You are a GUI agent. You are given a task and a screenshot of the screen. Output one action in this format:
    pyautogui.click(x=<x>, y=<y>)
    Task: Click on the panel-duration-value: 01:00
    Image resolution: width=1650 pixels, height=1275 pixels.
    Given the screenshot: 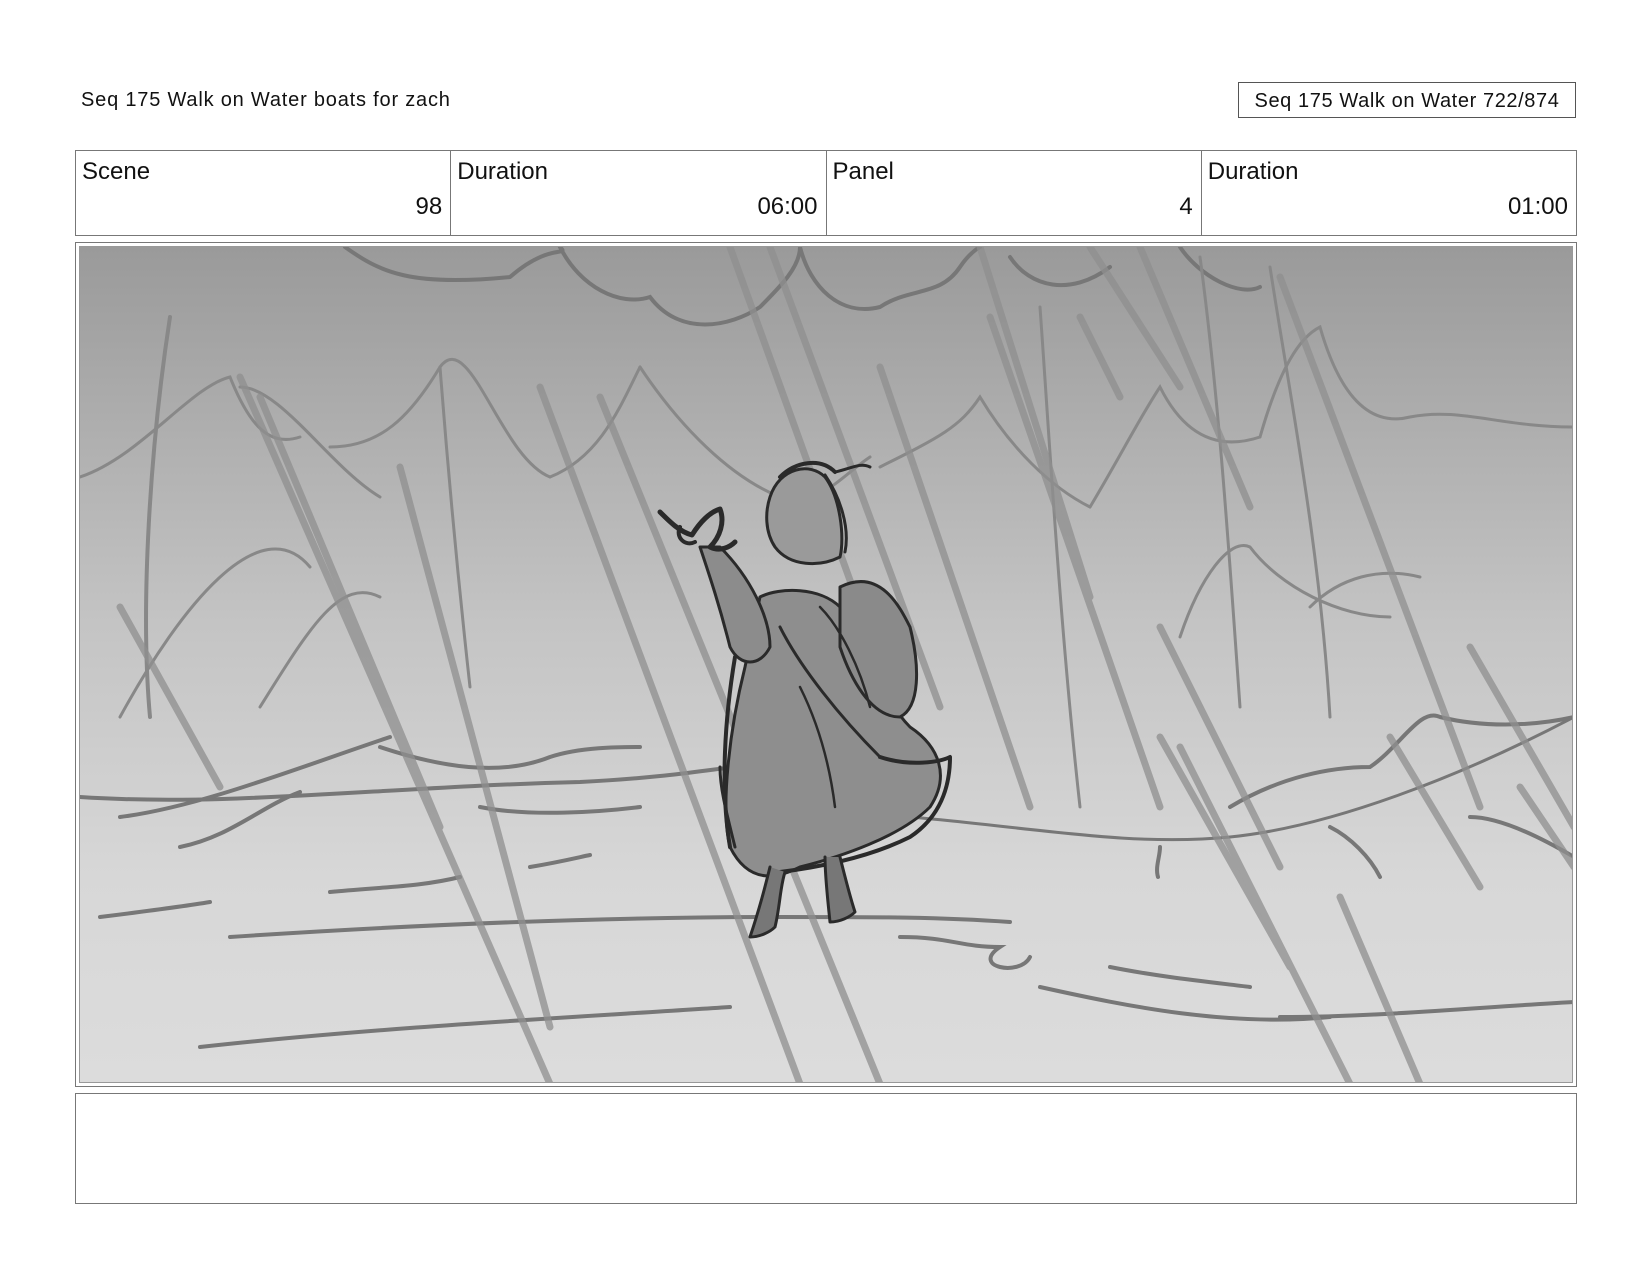 What is the action you would take?
    pyautogui.click(x=1537, y=206)
    